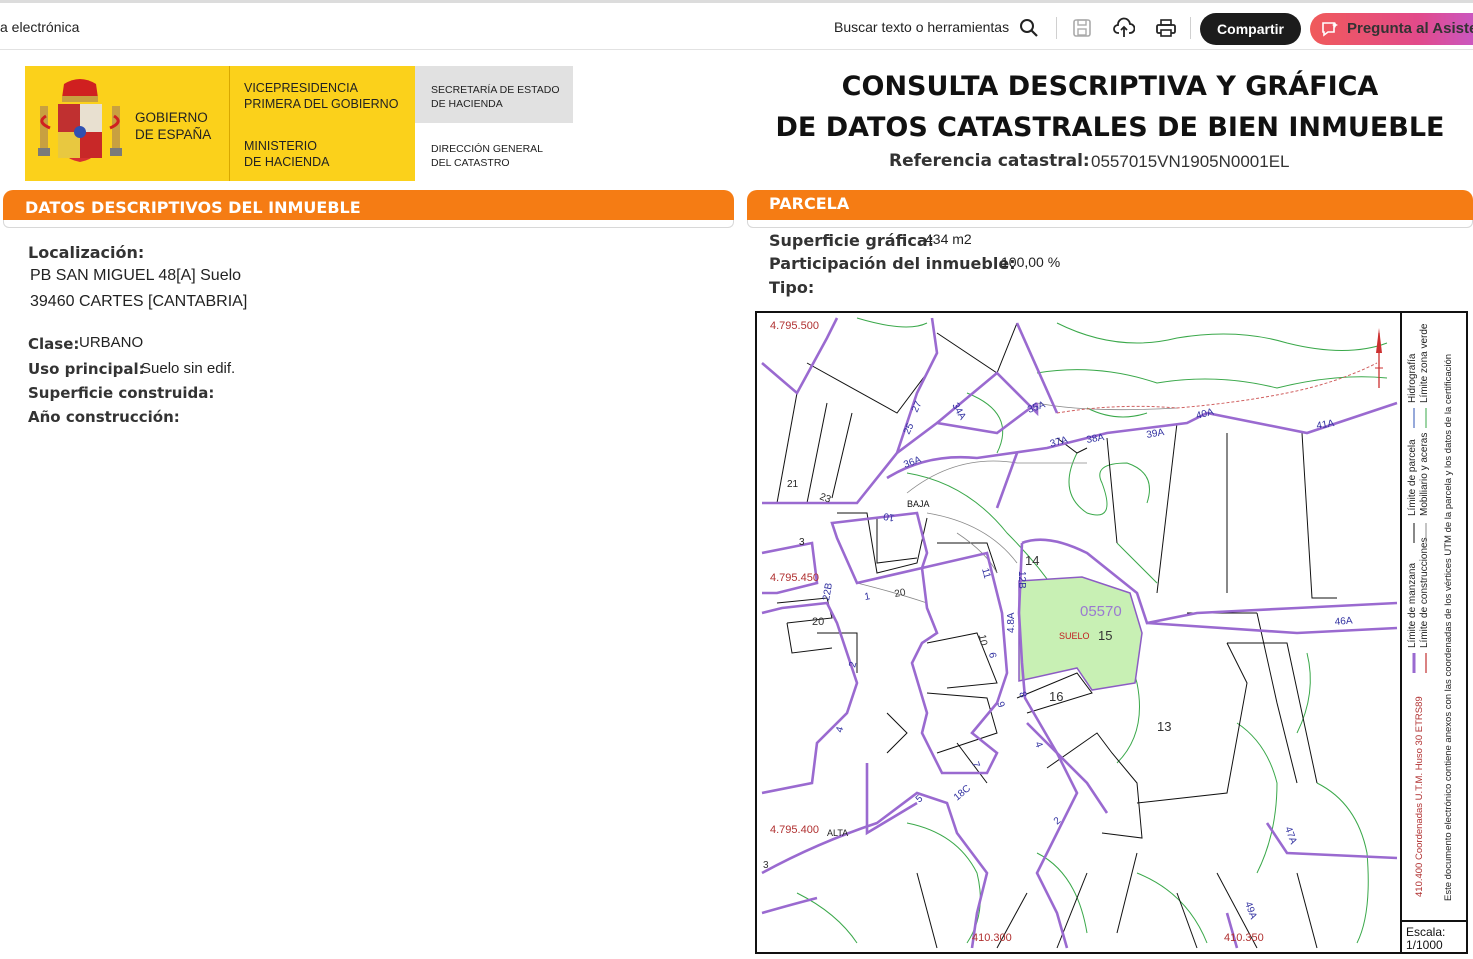  What do you see at coordinates (792, 287) in the screenshot?
I see `tipo-label: Tipo:` at bounding box center [792, 287].